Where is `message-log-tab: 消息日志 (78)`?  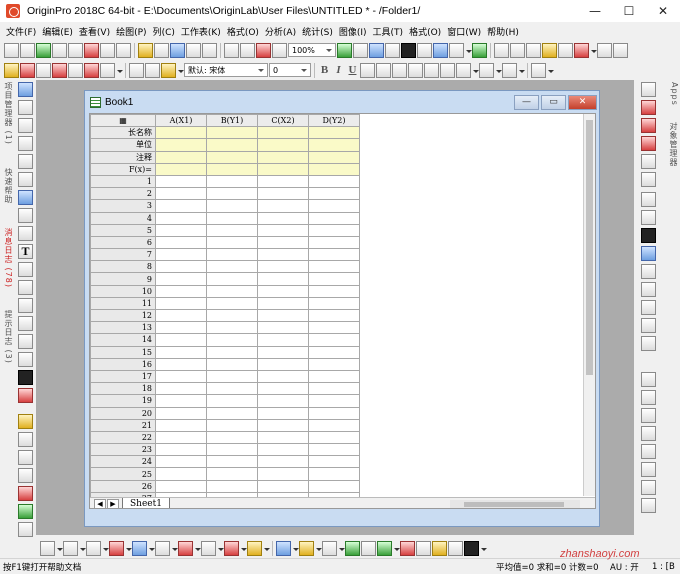 message-log-tab: 消息日志 (78) is located at coordinates (7, 263).